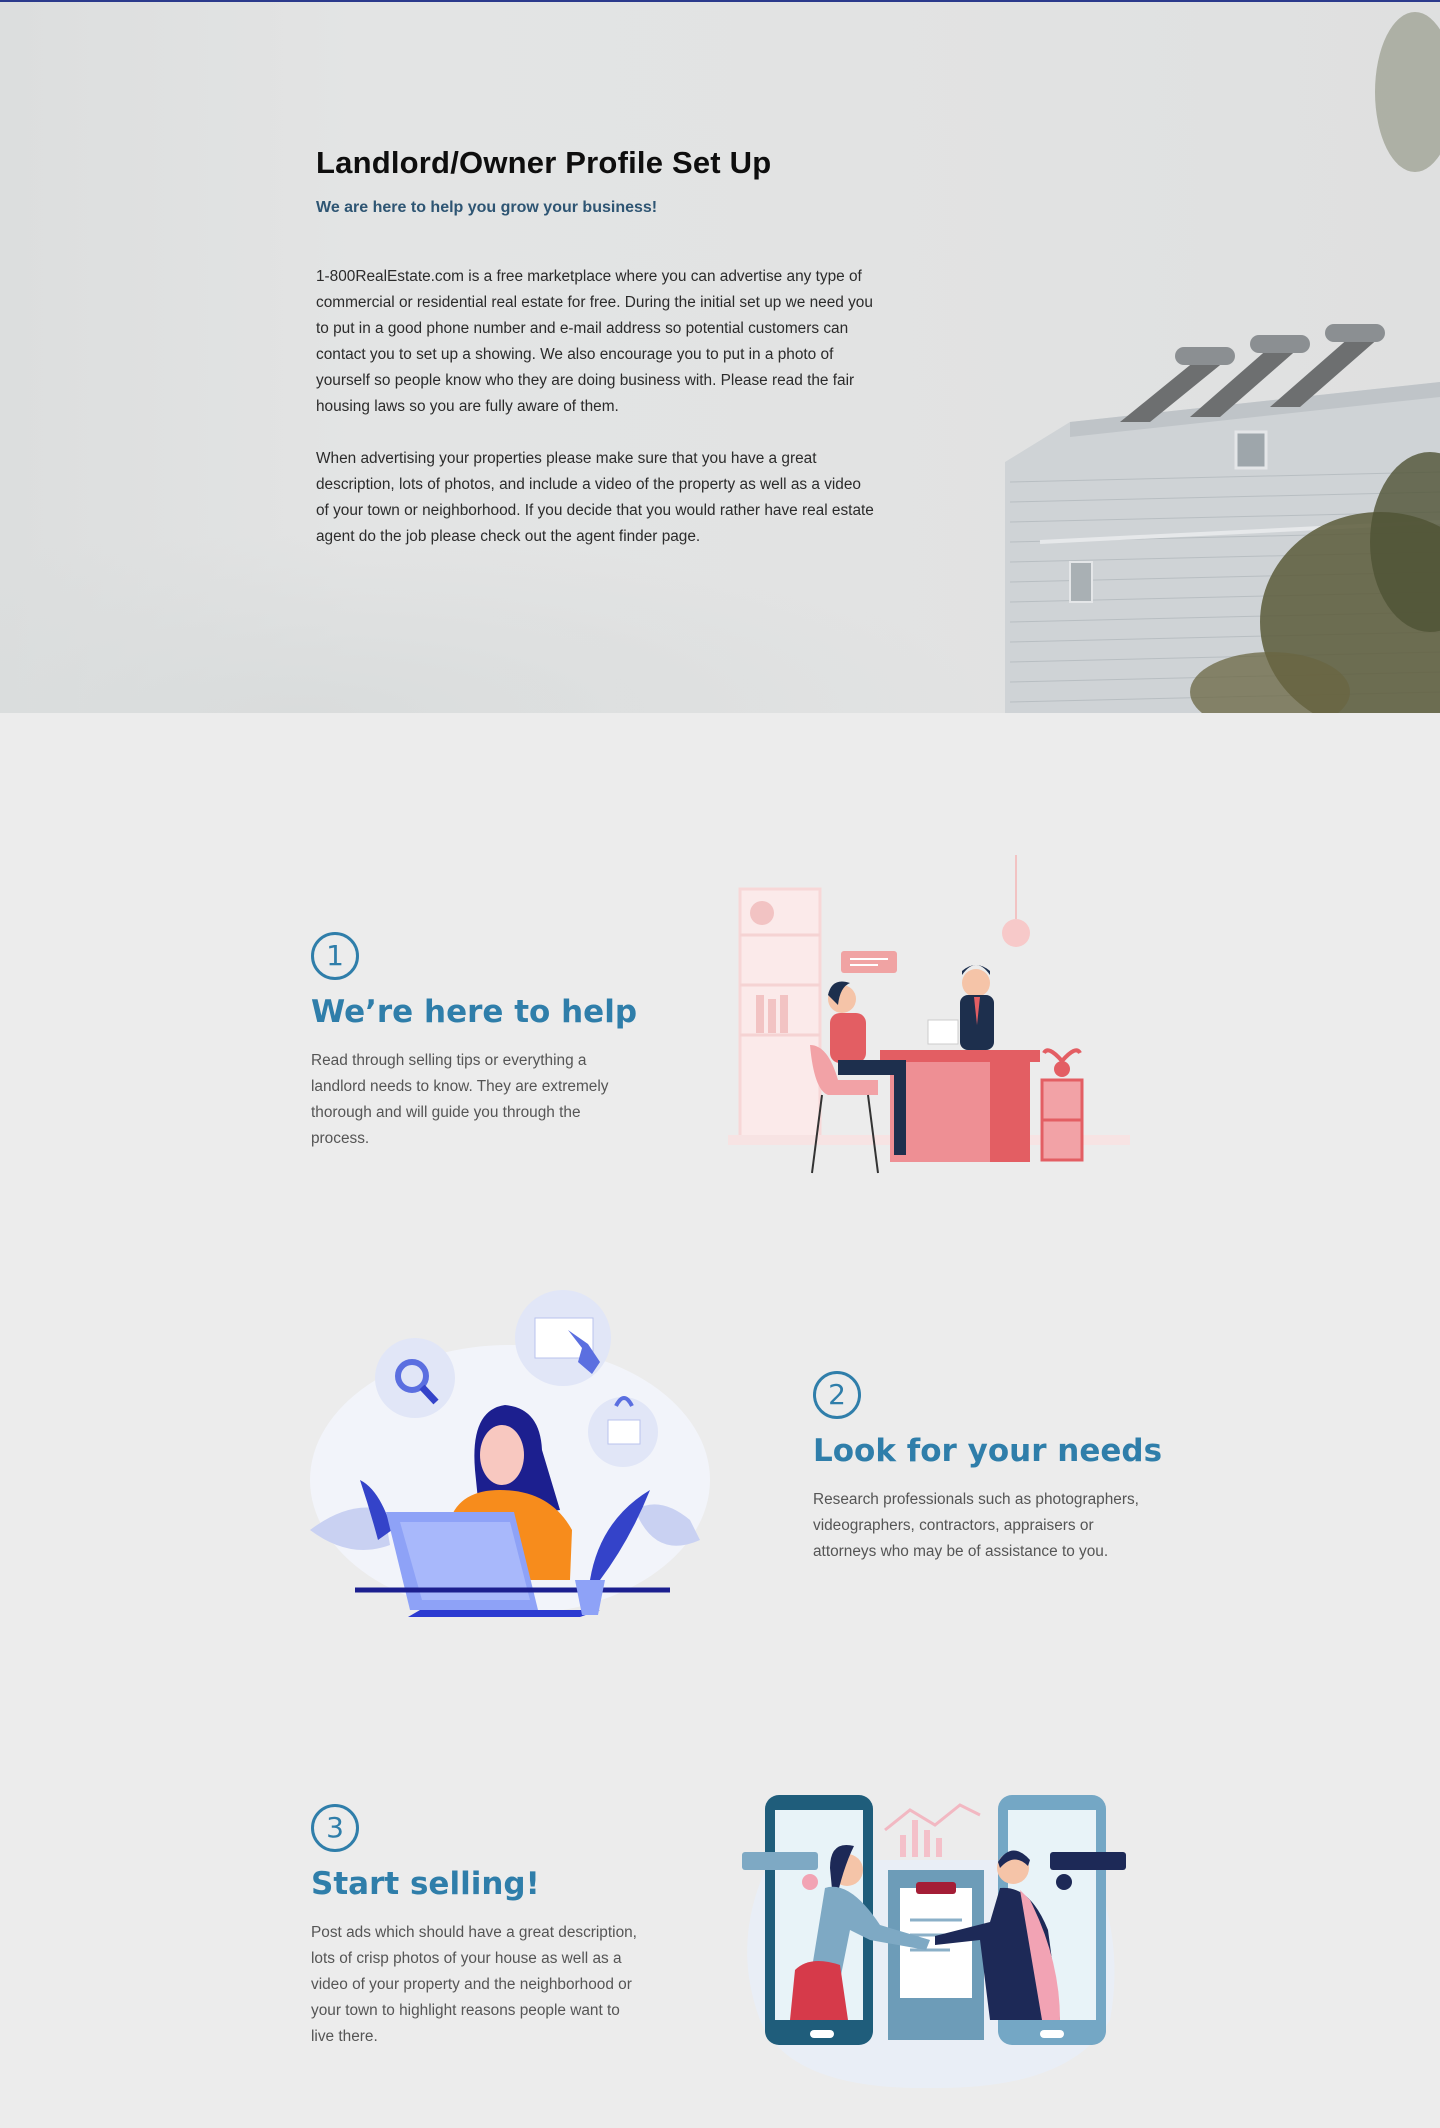  I want to click on step-title-1: We’re here to help, so click(474, 1012).